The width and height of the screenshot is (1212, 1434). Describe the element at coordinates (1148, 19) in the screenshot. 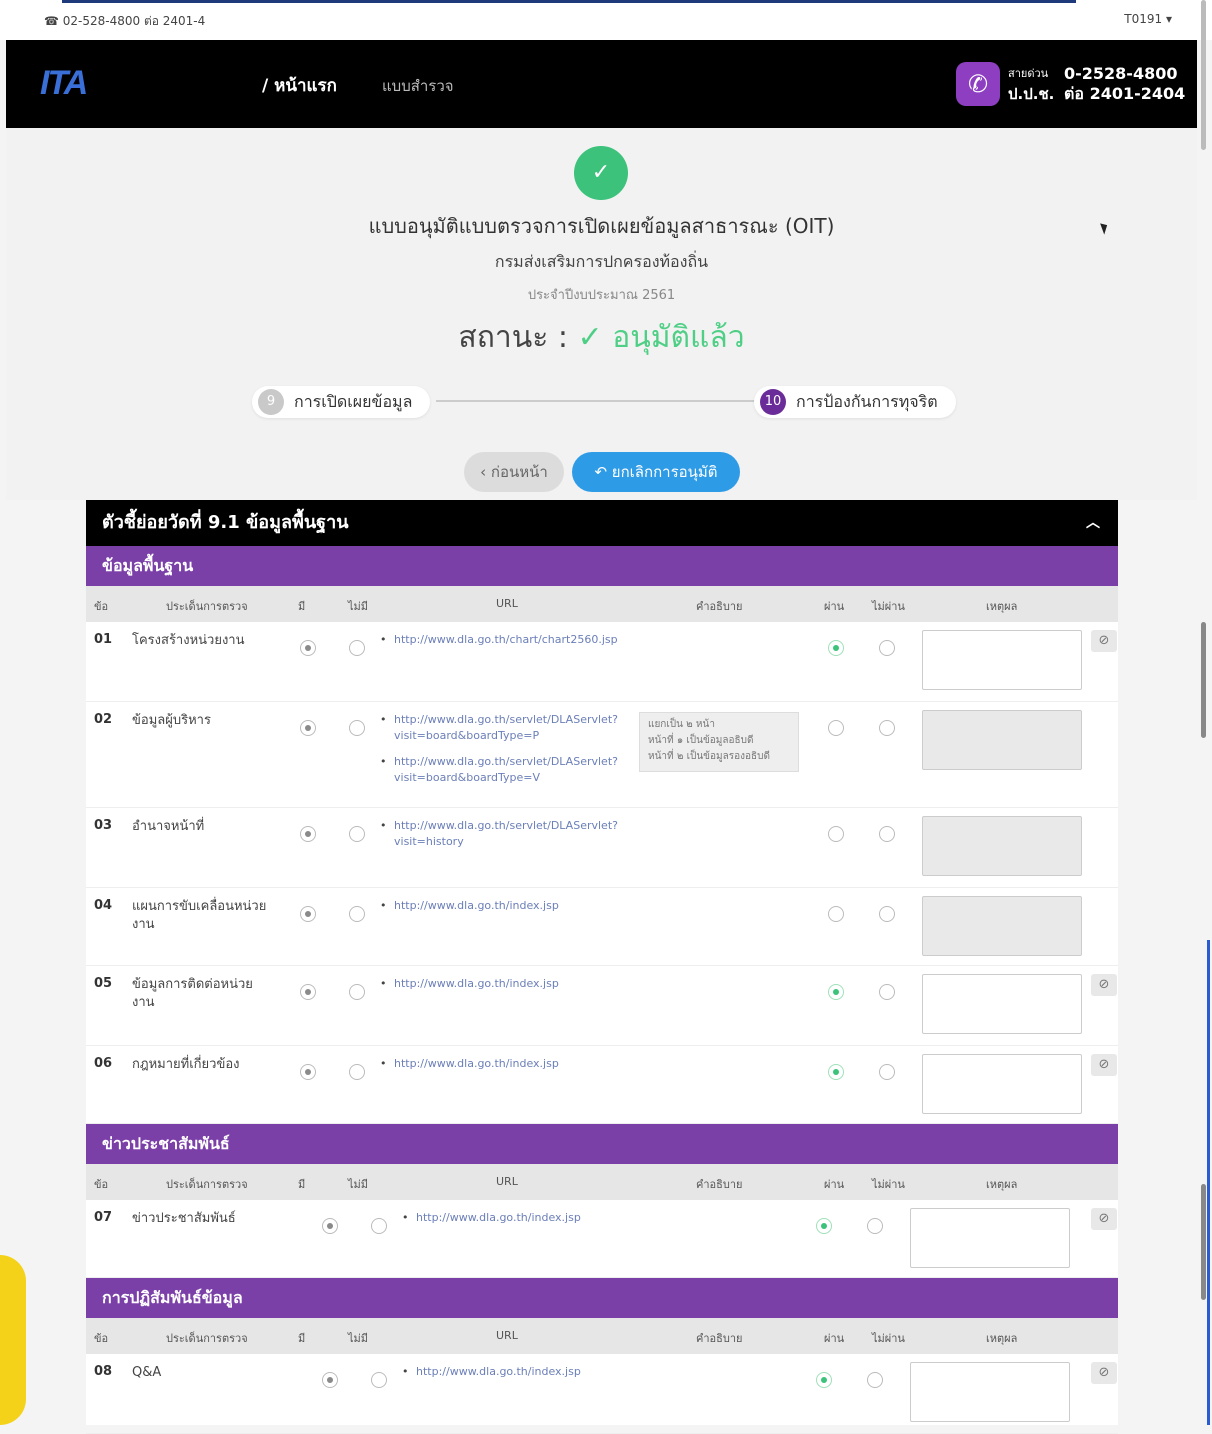

I see `user-menu: T0191 ▾` at that location.